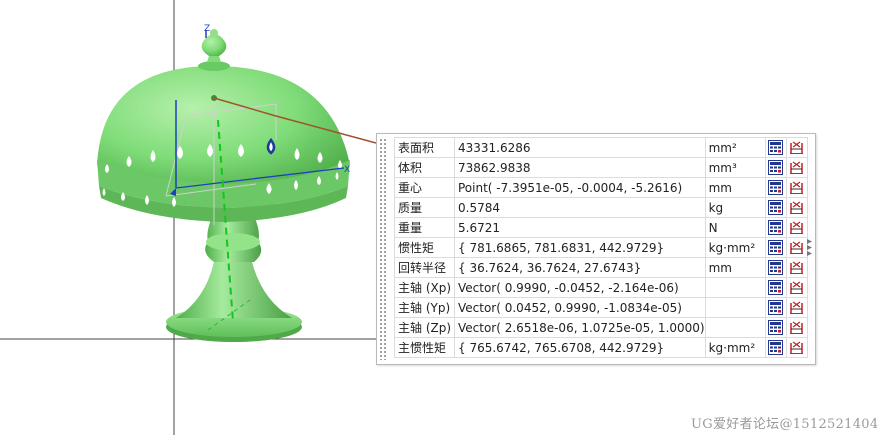 The width and height of the screenshot is (881, 435). What do you see at coordinates (735, 227) in the screenshot?
I see `measurement-unit: N` at bounding box center [735, 227].